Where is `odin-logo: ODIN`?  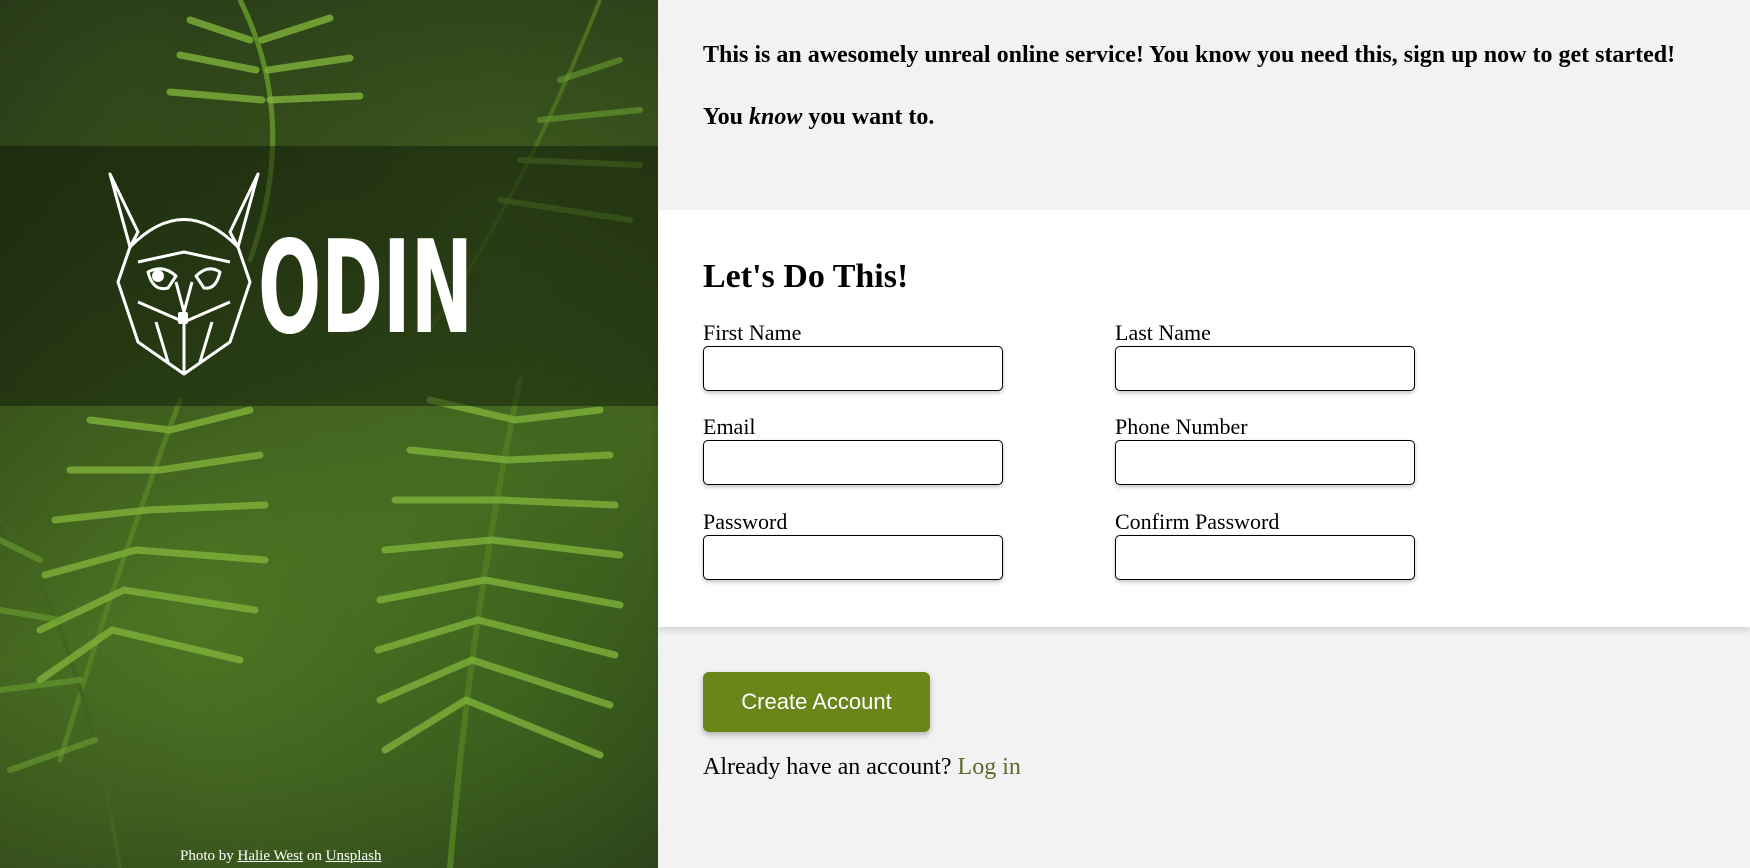
odin-logo: ODIN is located at coordinates (290, 274).